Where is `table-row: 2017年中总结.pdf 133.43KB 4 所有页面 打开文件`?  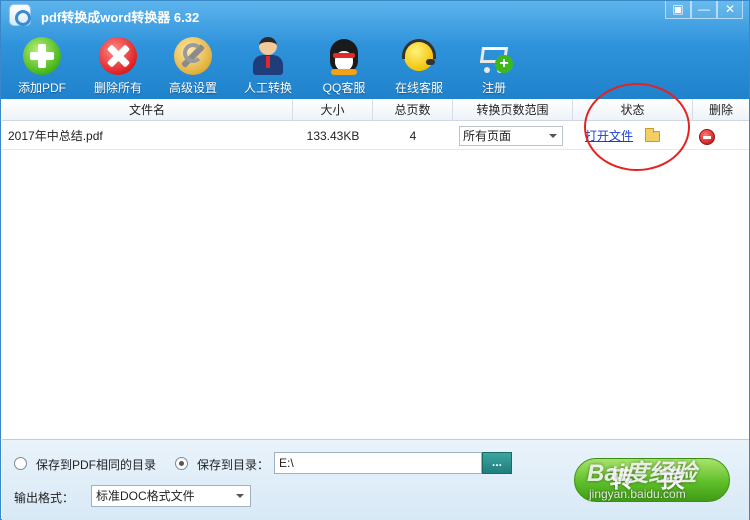
table-row: 2017年中总结.pdf 133.43KB 4 所有页面 打开文件 is located at coordinates (375, 136).